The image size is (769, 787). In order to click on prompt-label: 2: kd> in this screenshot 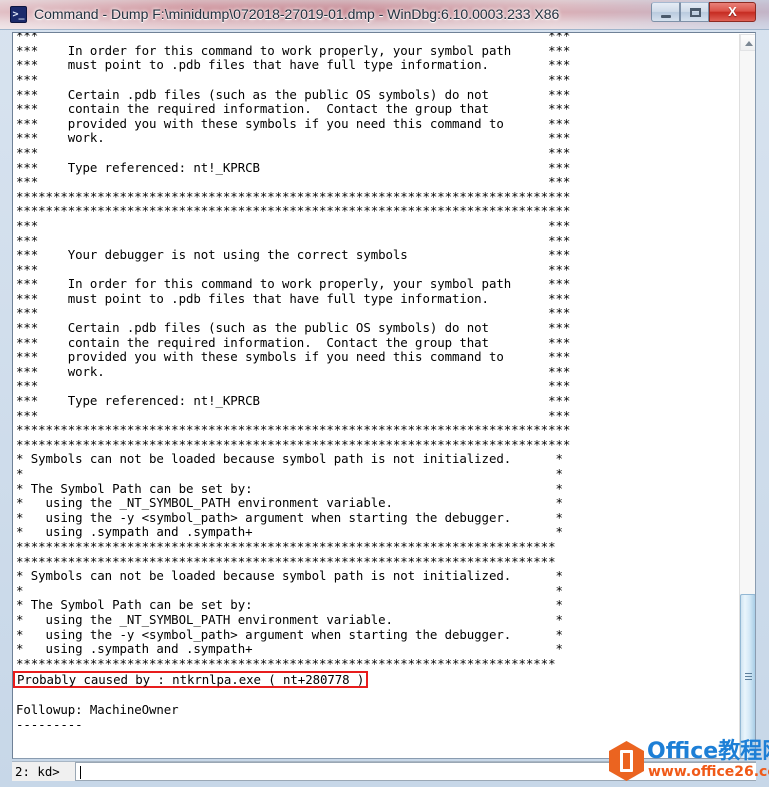, I will do `click(37, 771)`.